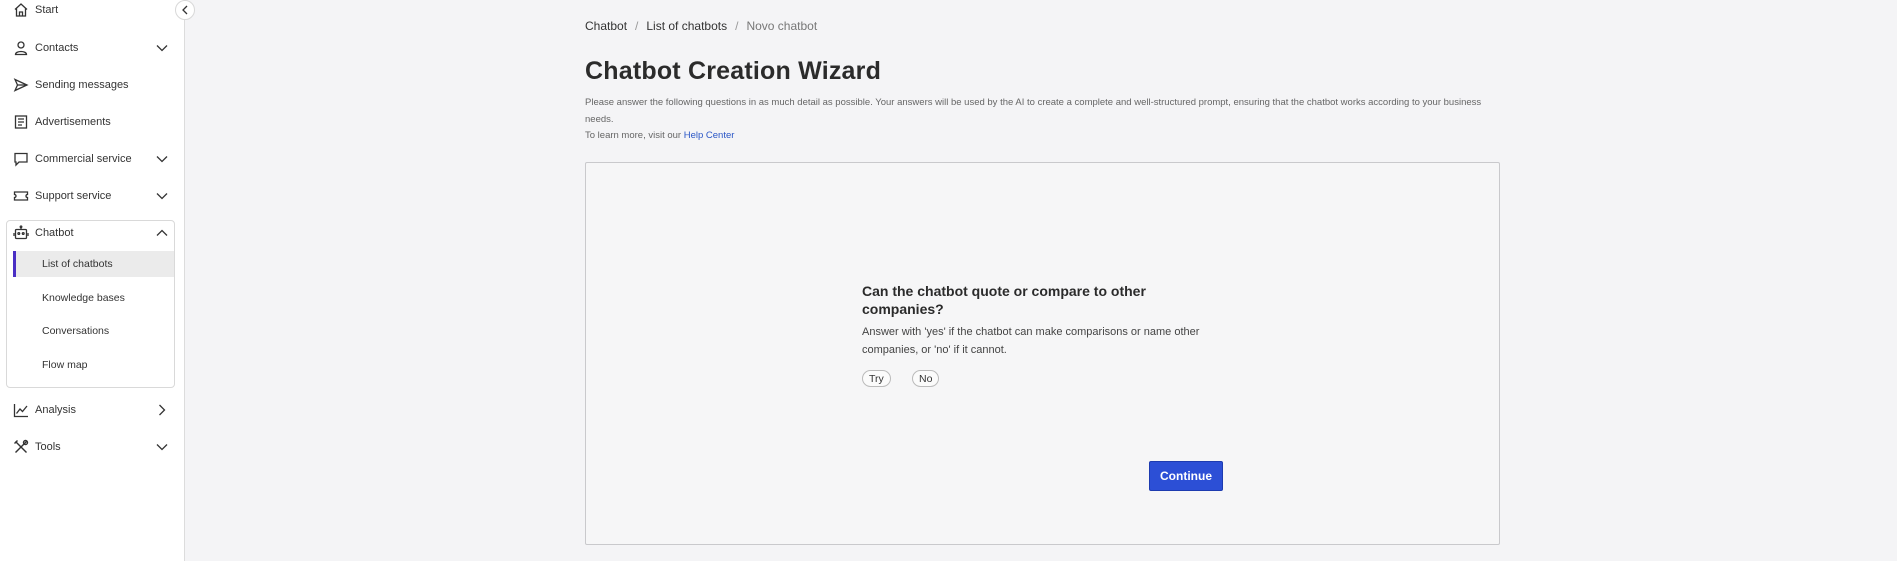 Image resolution: width=1897 pixels, height=561 pixels. I want to click on sidebar-subitem-label: Conversations, so click(76, 331).